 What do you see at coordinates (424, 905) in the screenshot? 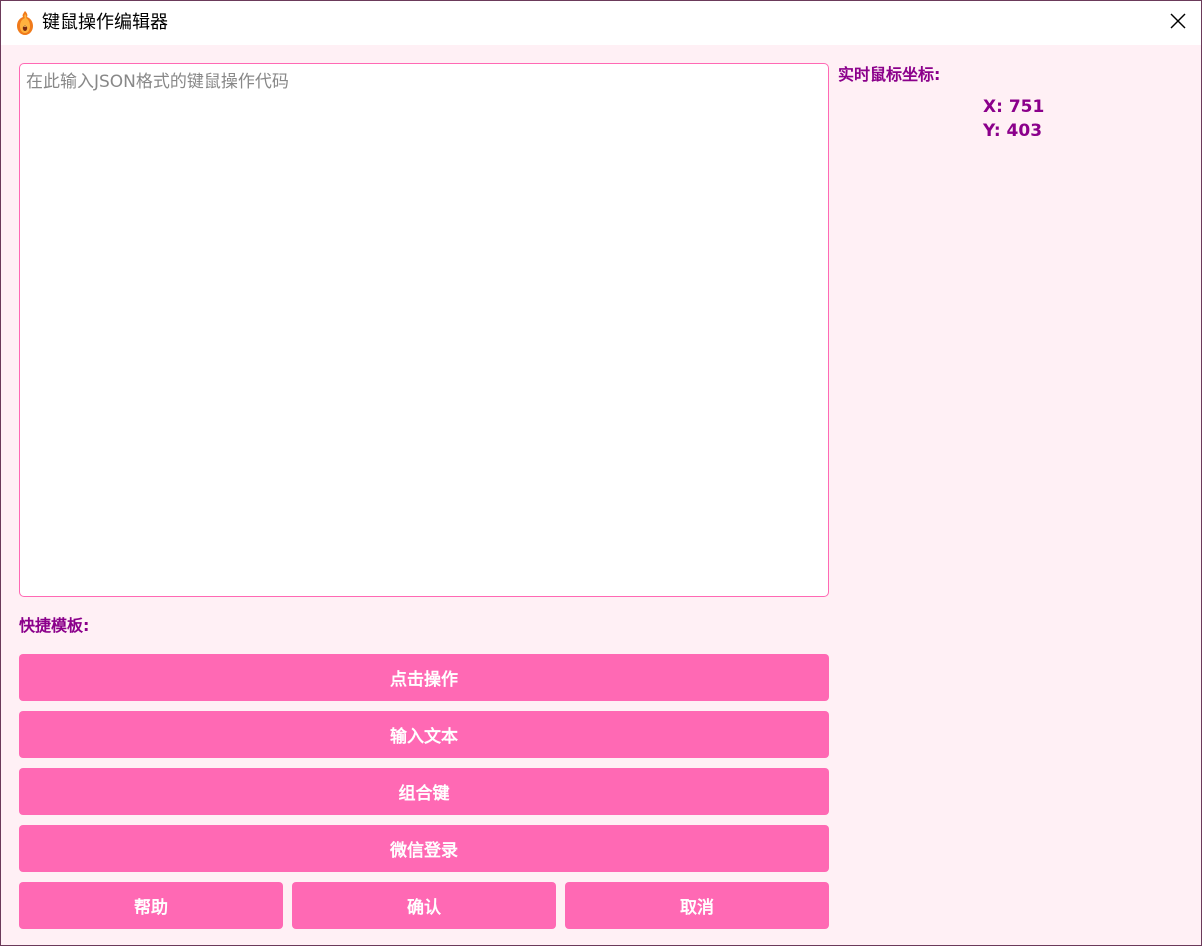
I see `confirm-button: 确认` at bounding box center [424, 905].